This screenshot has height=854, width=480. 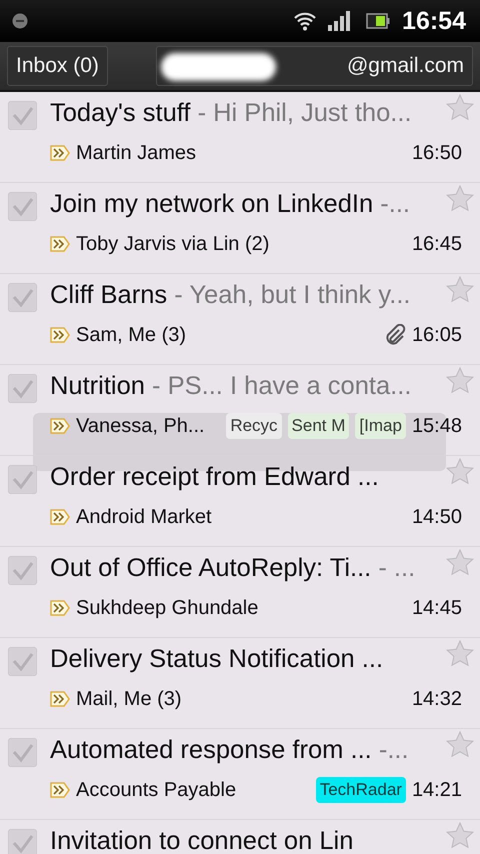 What do you see at coordinates (97, 386) in the screenshot?
I see `email-subject: Nutrition` at bounding box center [97, 386].